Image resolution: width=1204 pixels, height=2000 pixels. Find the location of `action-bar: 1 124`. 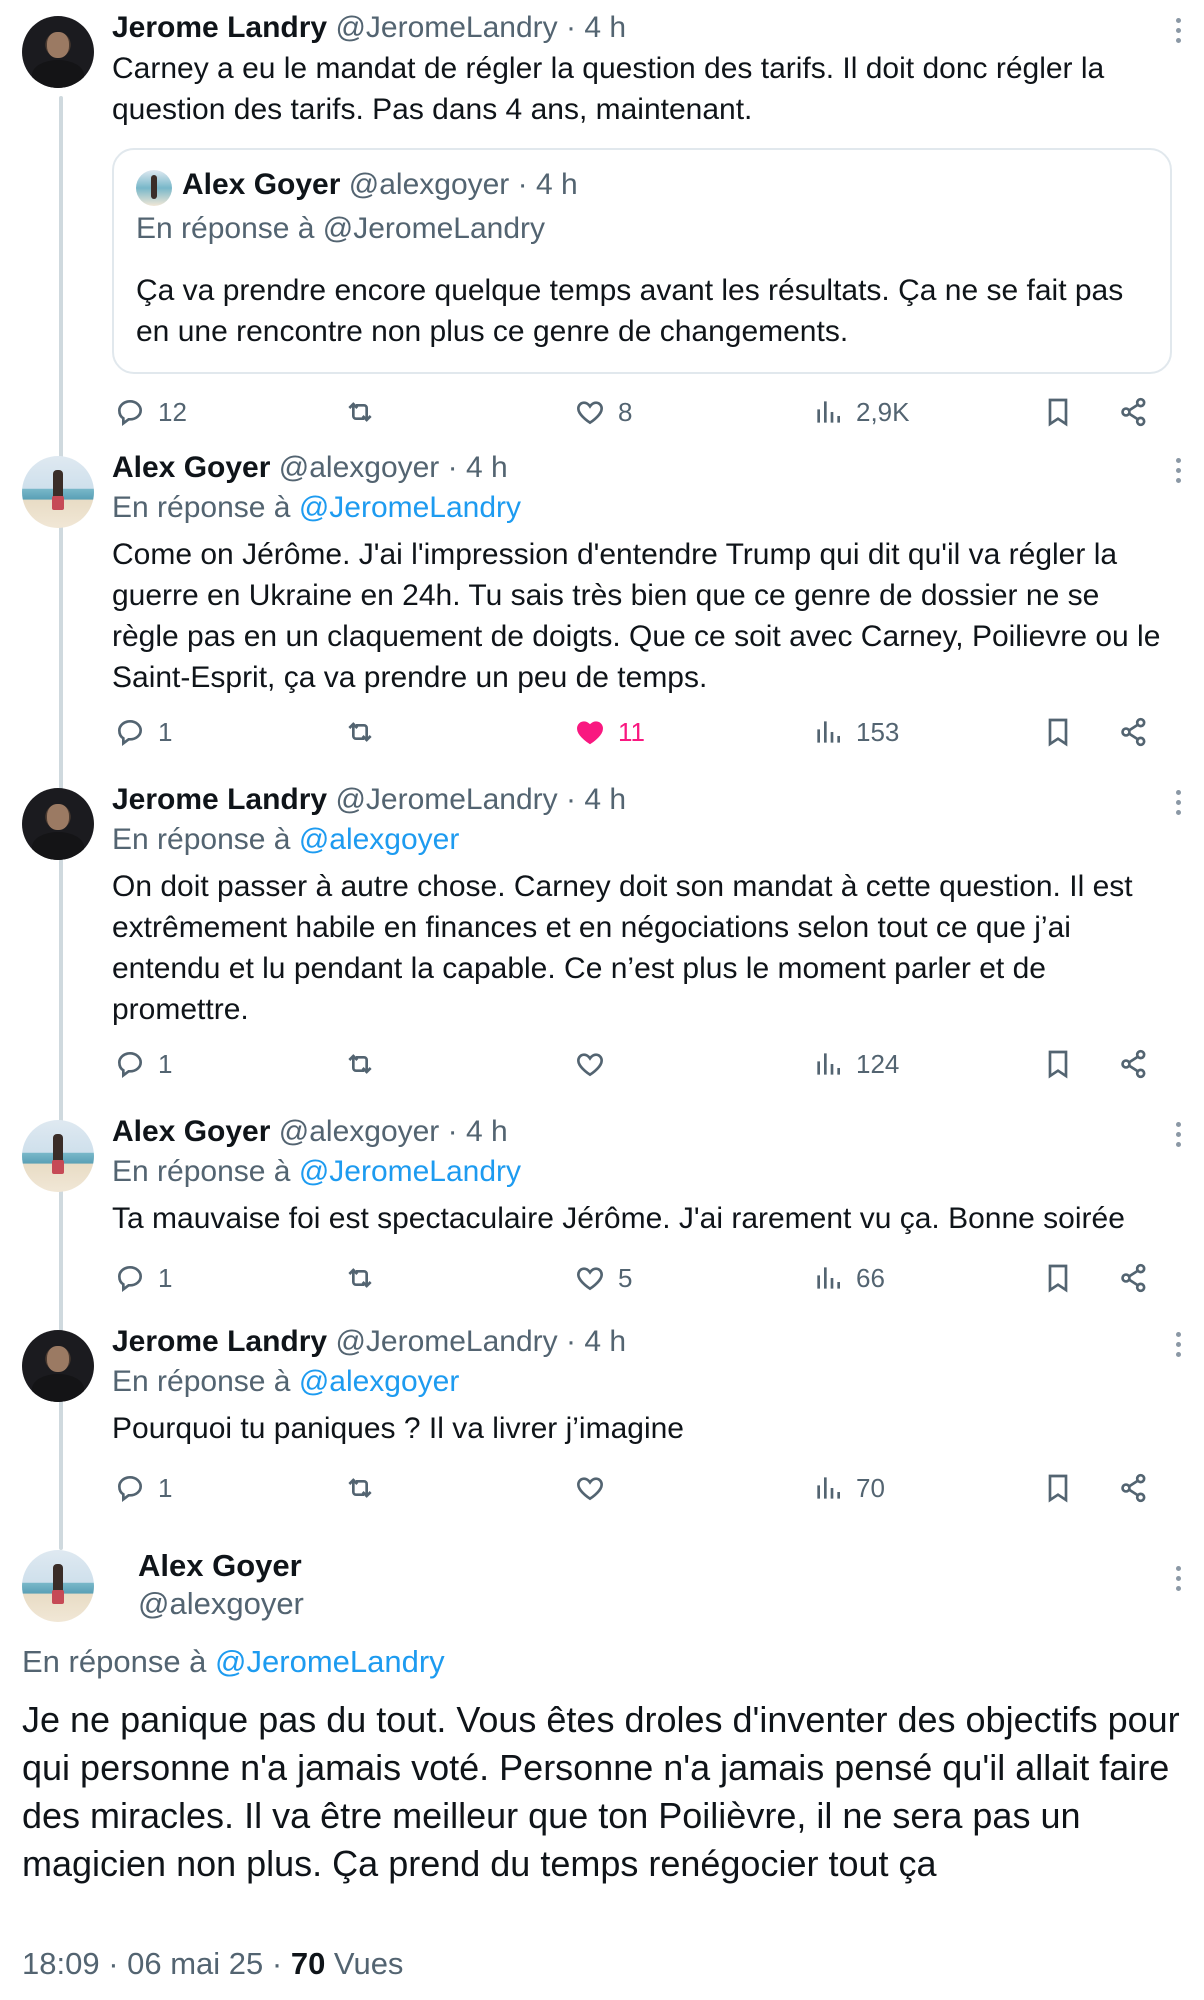

action-bar: 1 124 is located at coordinates (637, 1064).